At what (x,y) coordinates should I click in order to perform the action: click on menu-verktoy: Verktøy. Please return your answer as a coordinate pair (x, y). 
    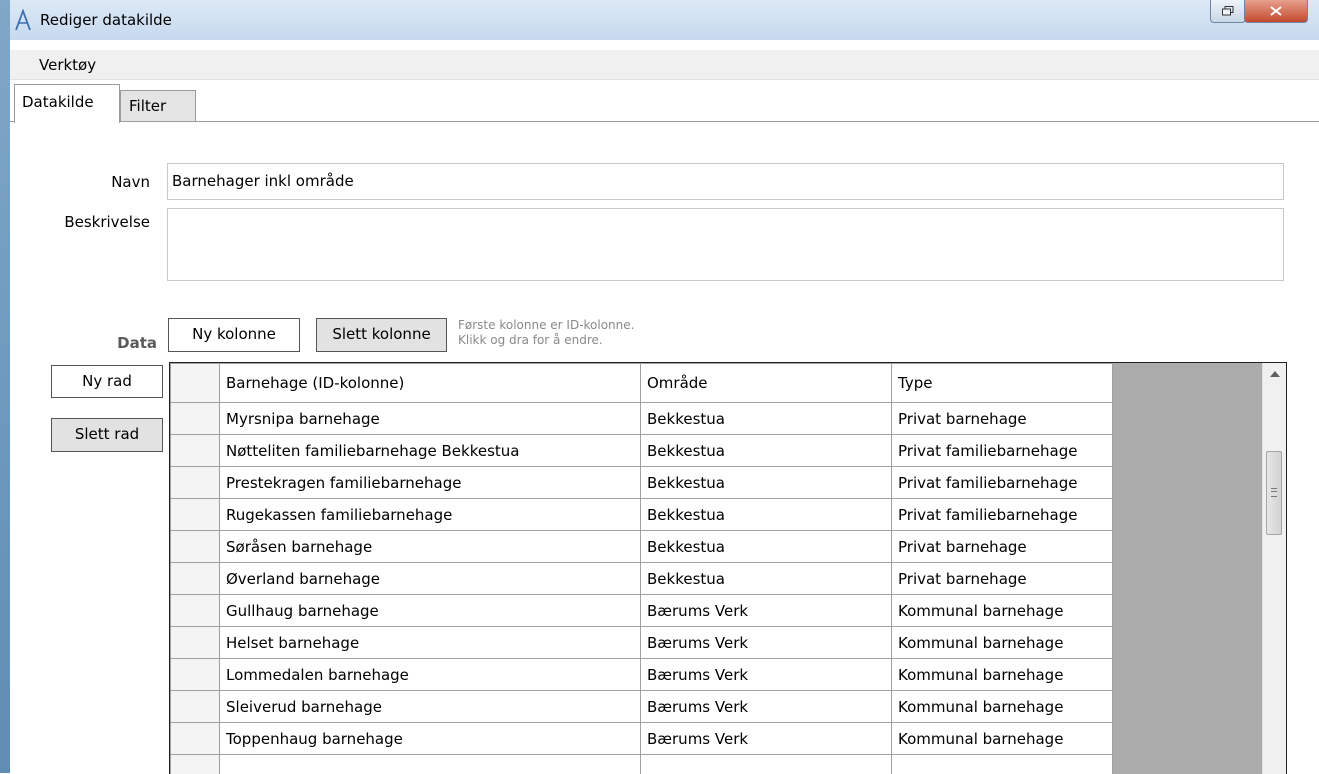
    Looking at the image, I should click on (67, 65).